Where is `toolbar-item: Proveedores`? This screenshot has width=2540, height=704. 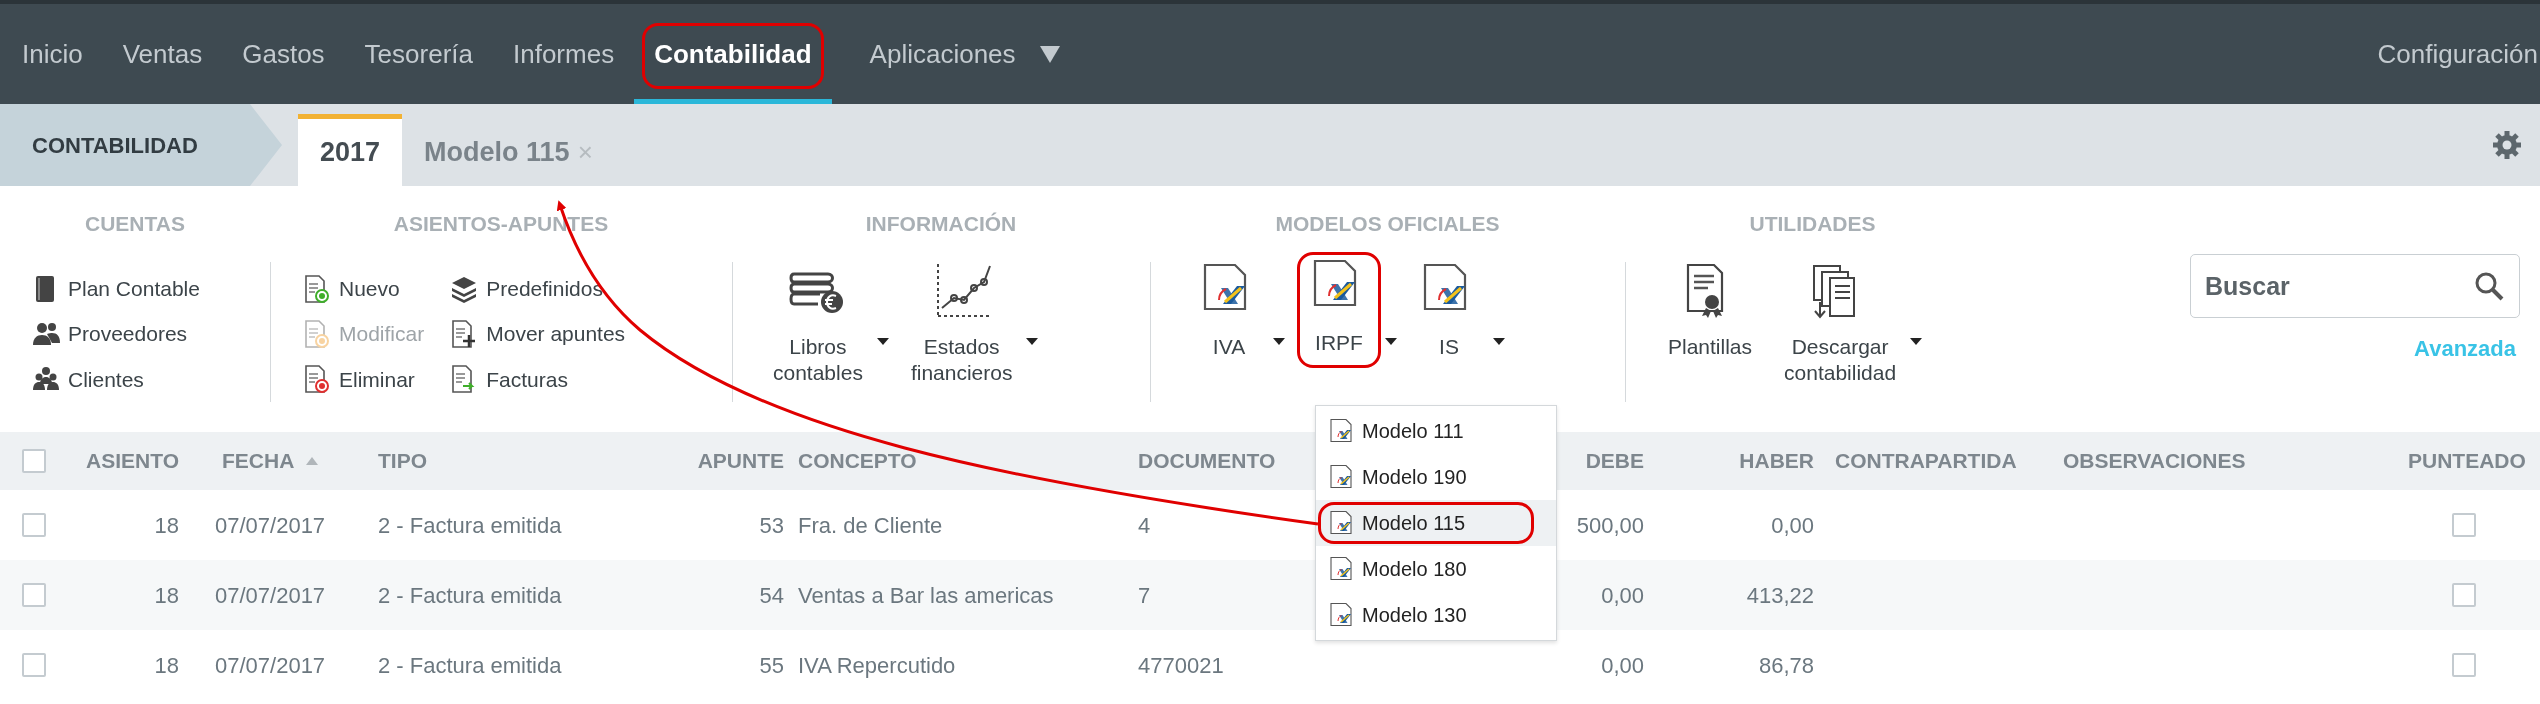 toolbar-item: Proveedores is located at coordinates (116, 334).